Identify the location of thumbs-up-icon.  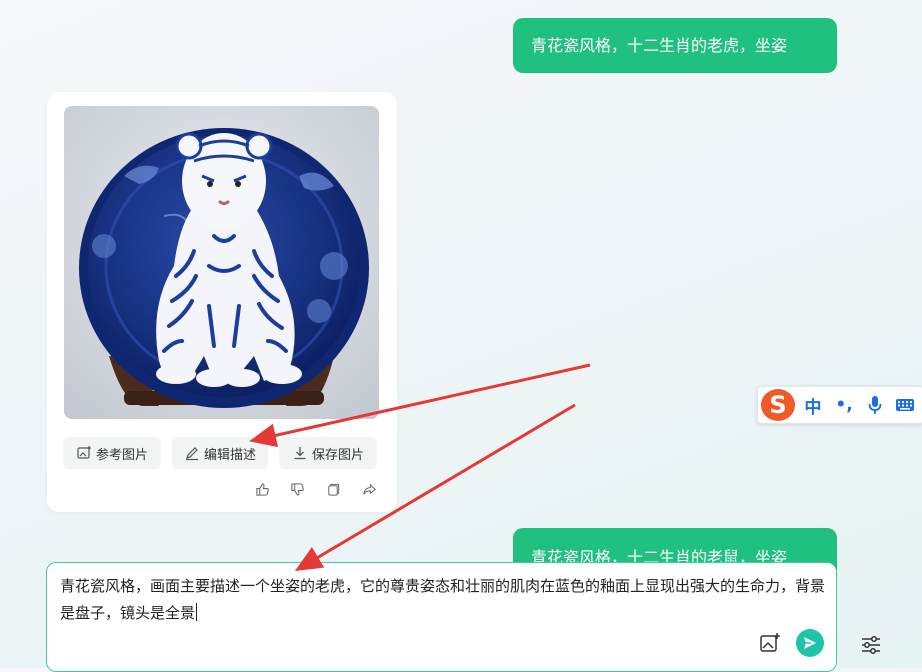
(262, 489).